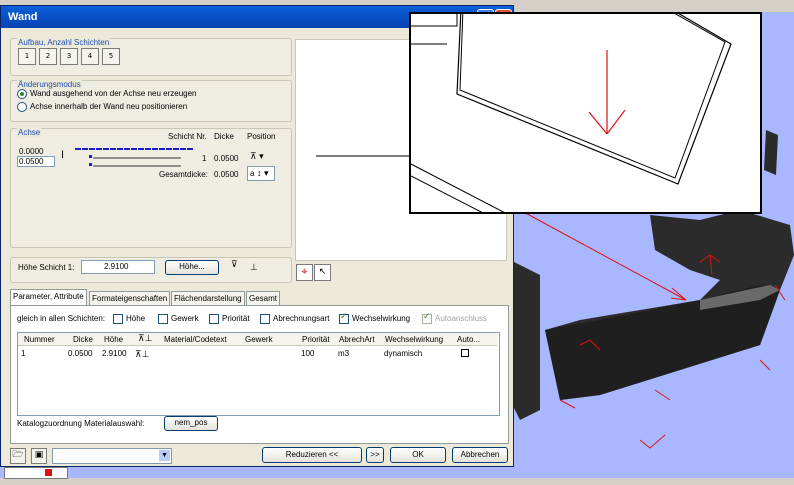 Image resolution: width=794 pixels, height=485 pixels. I want to click on axis-cursor-icon: I, so click(63, 155).